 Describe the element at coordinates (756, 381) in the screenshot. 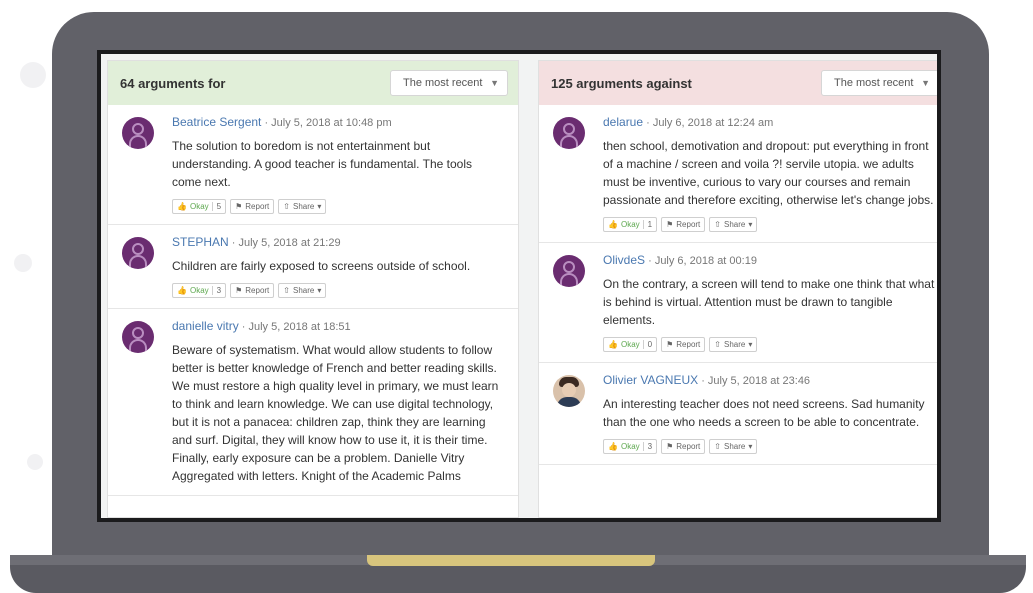

I see `argument-date: · July 5, 2018 at 23:46` at that location.